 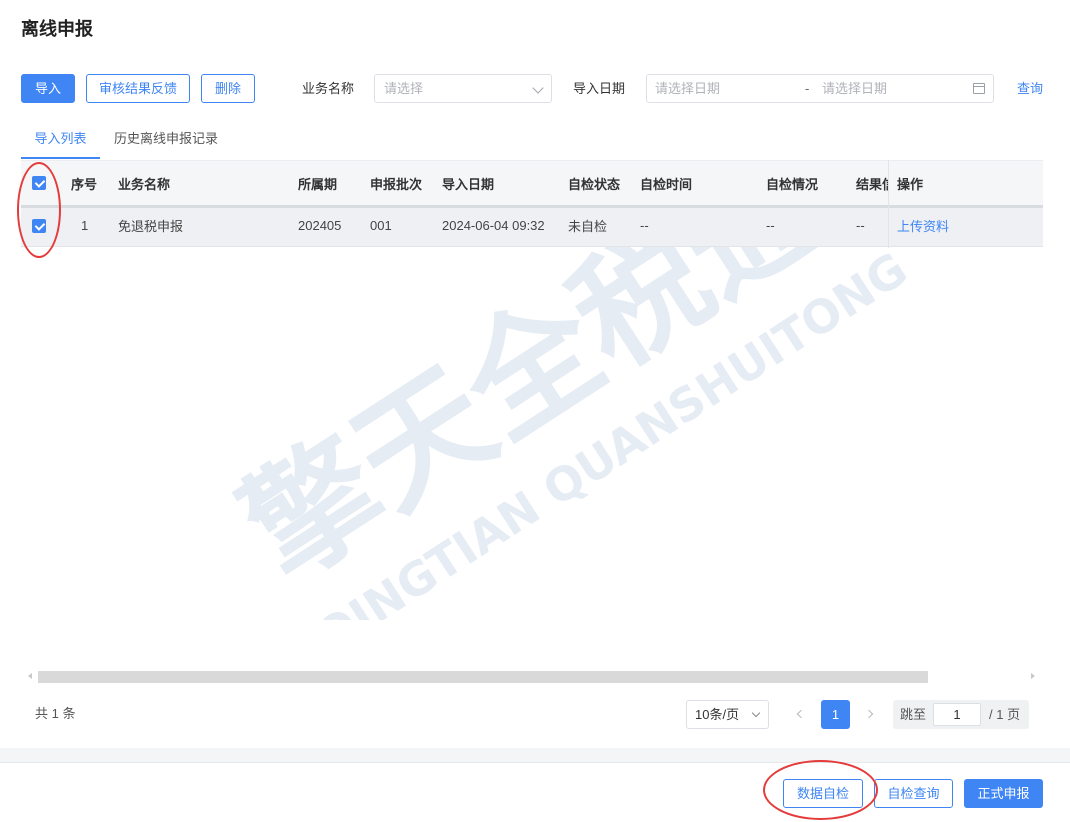 I want to click on date-start-input: 请选择日期, so click(x=687, y=88).